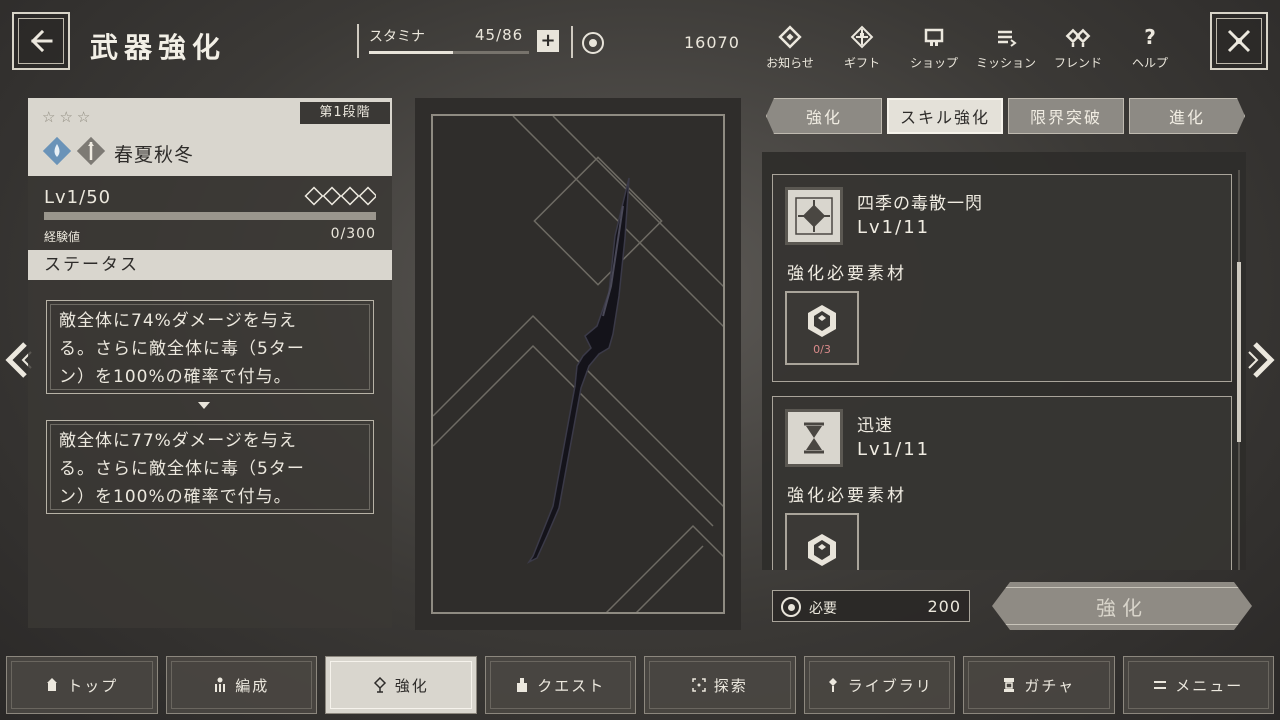 This screenshot has height=720, width=1280. What do you see at coordinates (640, 686) in the screenshot?
I see `bottom-nav: トップ 編成 強化 クエスト 探索 ライブラリ ガチャ メニュー` at bounding box center [640, 686].